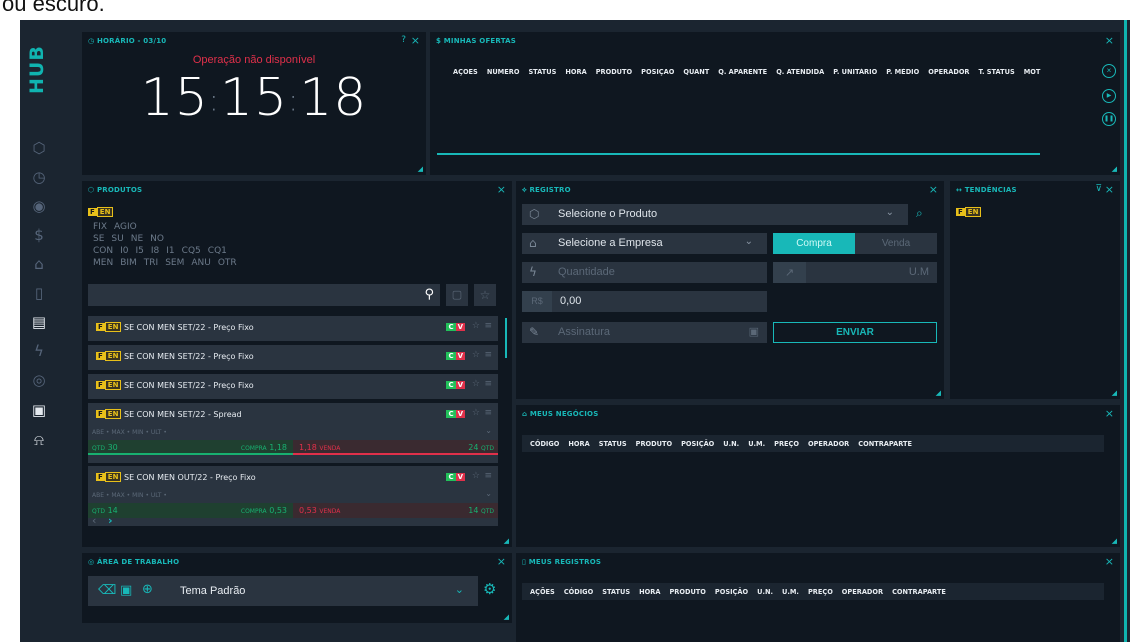 The width and height of the screenshot is (1130, 642). Describe the element at coordinates (98, 239) in the screenshot. I see `filter-chip: SE` at that location.